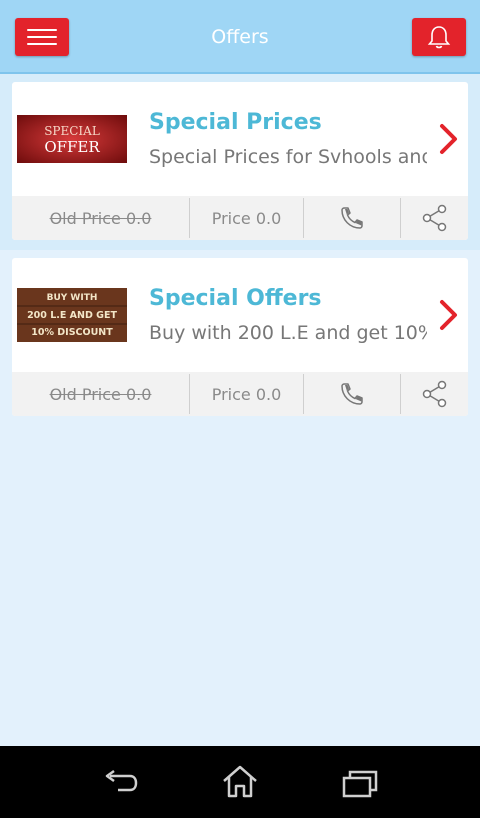 The height and width of the screenshot is (818, 480). I want to click on bell-icon, so click(439, 37).